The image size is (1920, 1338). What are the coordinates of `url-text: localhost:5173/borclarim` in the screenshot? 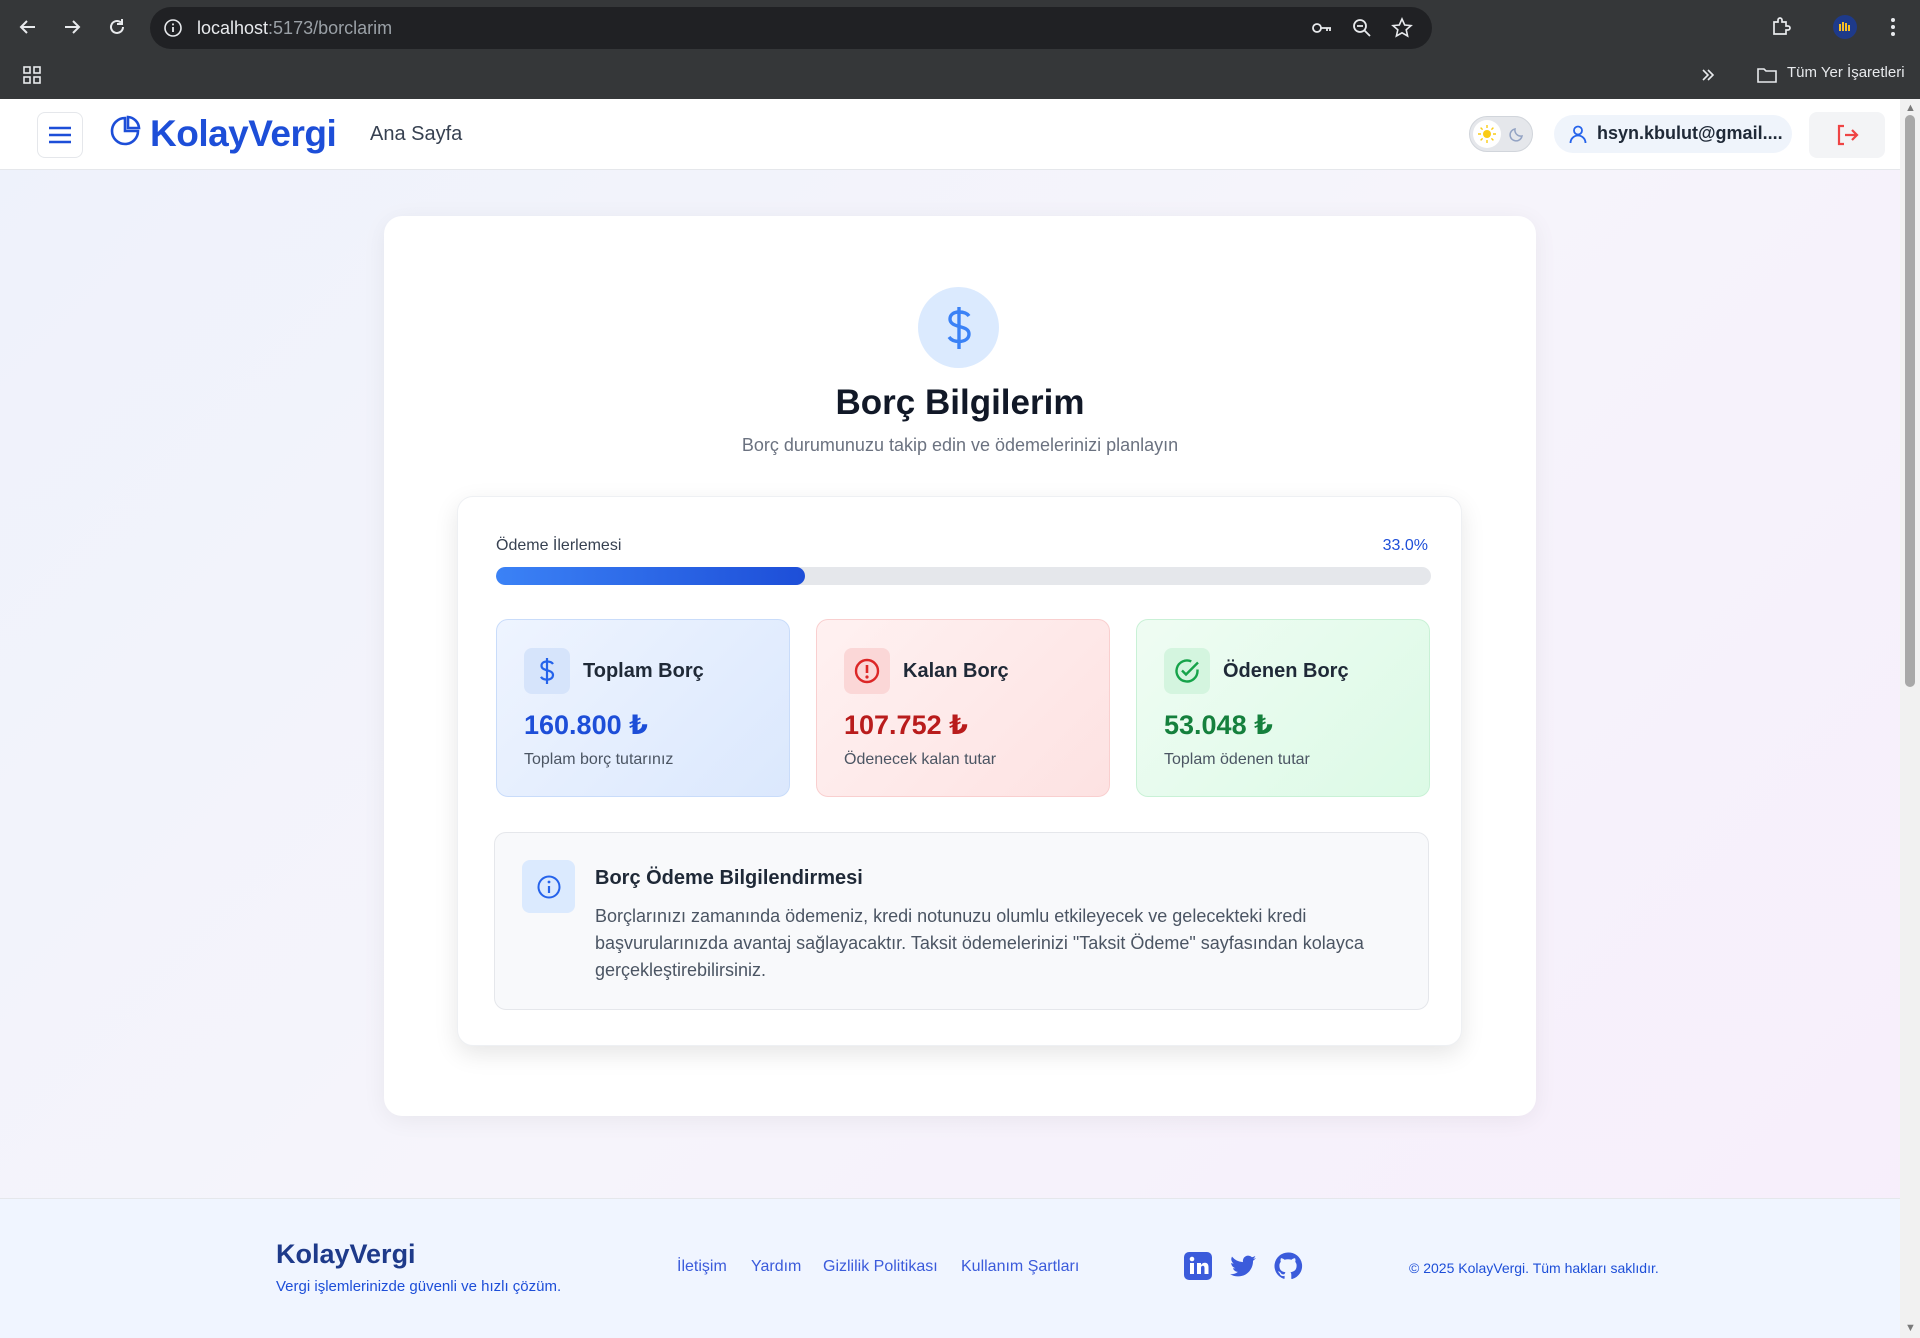 It's located at (294, 28).